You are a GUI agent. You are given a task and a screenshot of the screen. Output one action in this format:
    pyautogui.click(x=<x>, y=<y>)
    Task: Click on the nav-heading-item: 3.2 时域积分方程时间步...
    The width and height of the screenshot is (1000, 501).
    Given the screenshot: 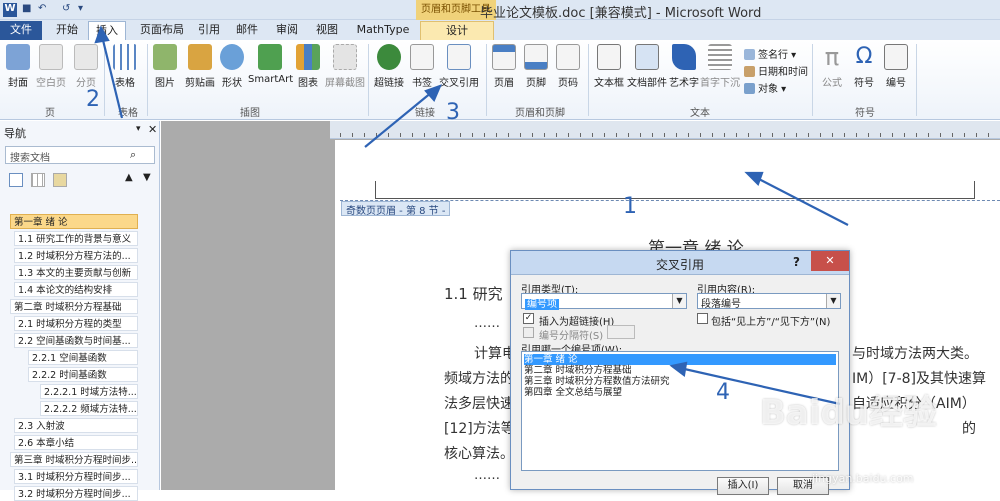 What is the action you would take?
    pyautogui.click(x=76, y=493)
    